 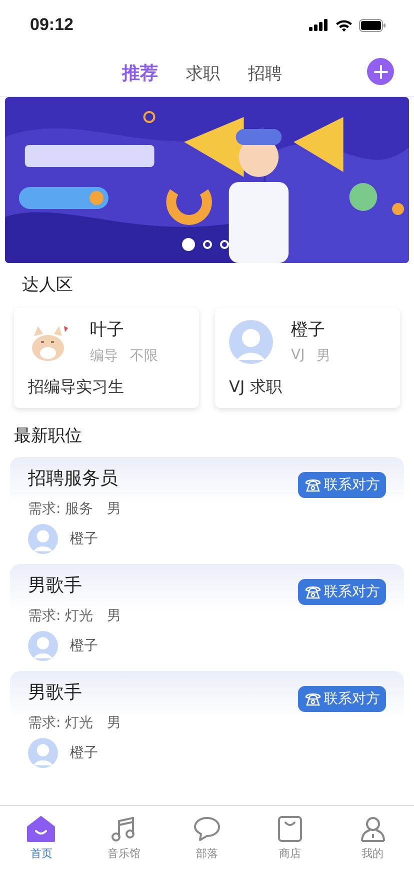 I want to click on tab-bar-item: 商店, so click(x=290, y=838).